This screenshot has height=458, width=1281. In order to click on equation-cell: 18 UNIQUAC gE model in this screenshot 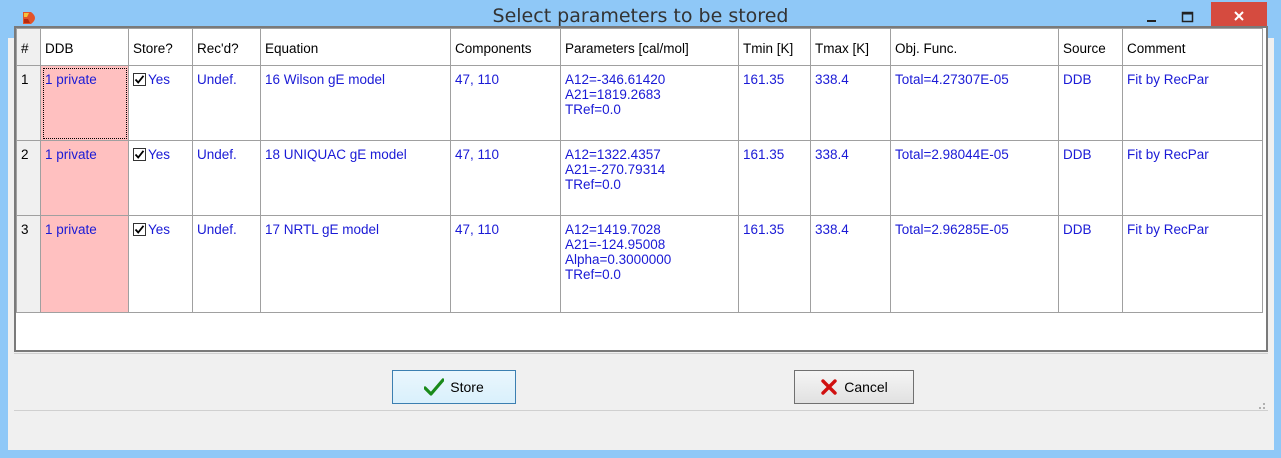, I will do `click(355, 178)`.